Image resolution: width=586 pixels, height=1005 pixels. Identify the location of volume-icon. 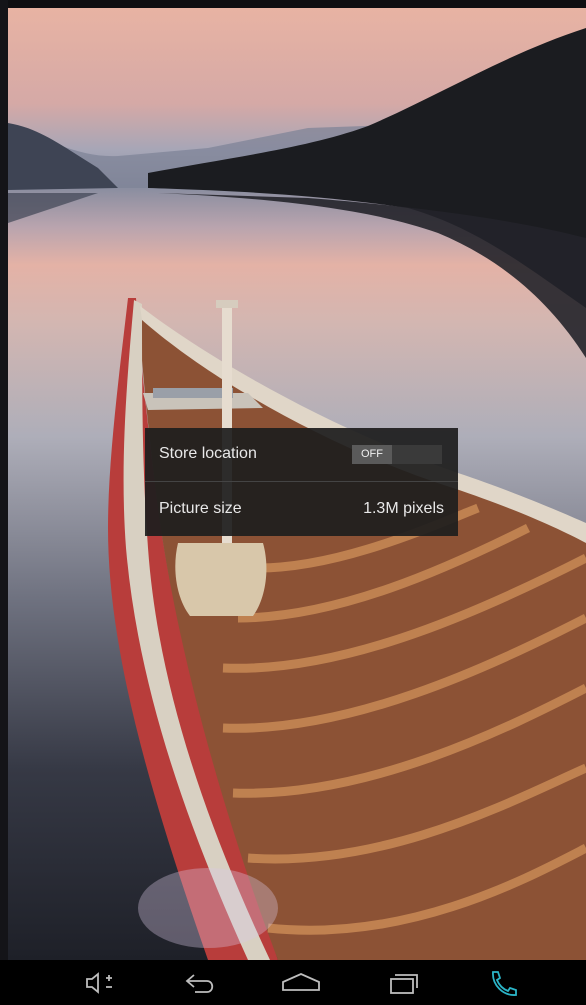
(99, 982).